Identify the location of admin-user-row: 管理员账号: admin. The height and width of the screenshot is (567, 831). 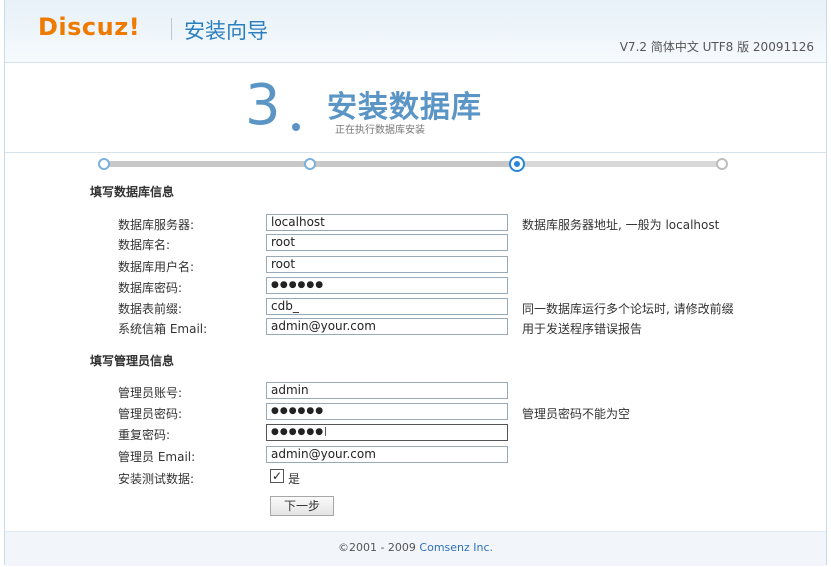
(415, 391).